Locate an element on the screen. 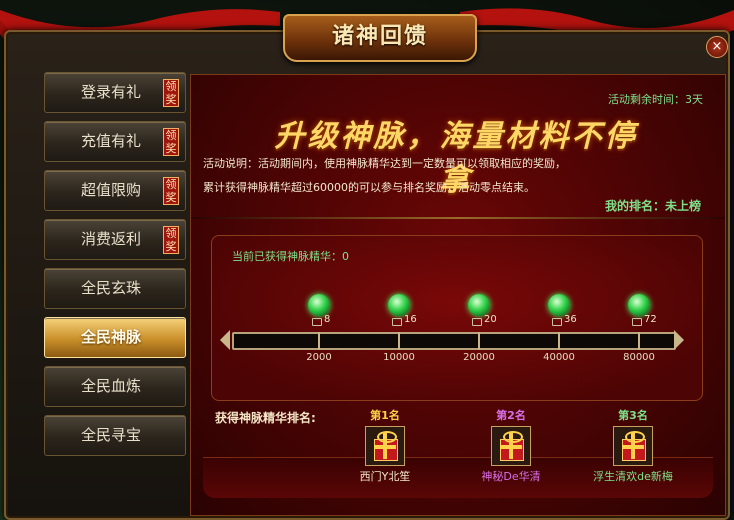 Image resolution: width=734 pixels, height=520 pixels. reward-count: 20 is located at coordinates (490, 319).